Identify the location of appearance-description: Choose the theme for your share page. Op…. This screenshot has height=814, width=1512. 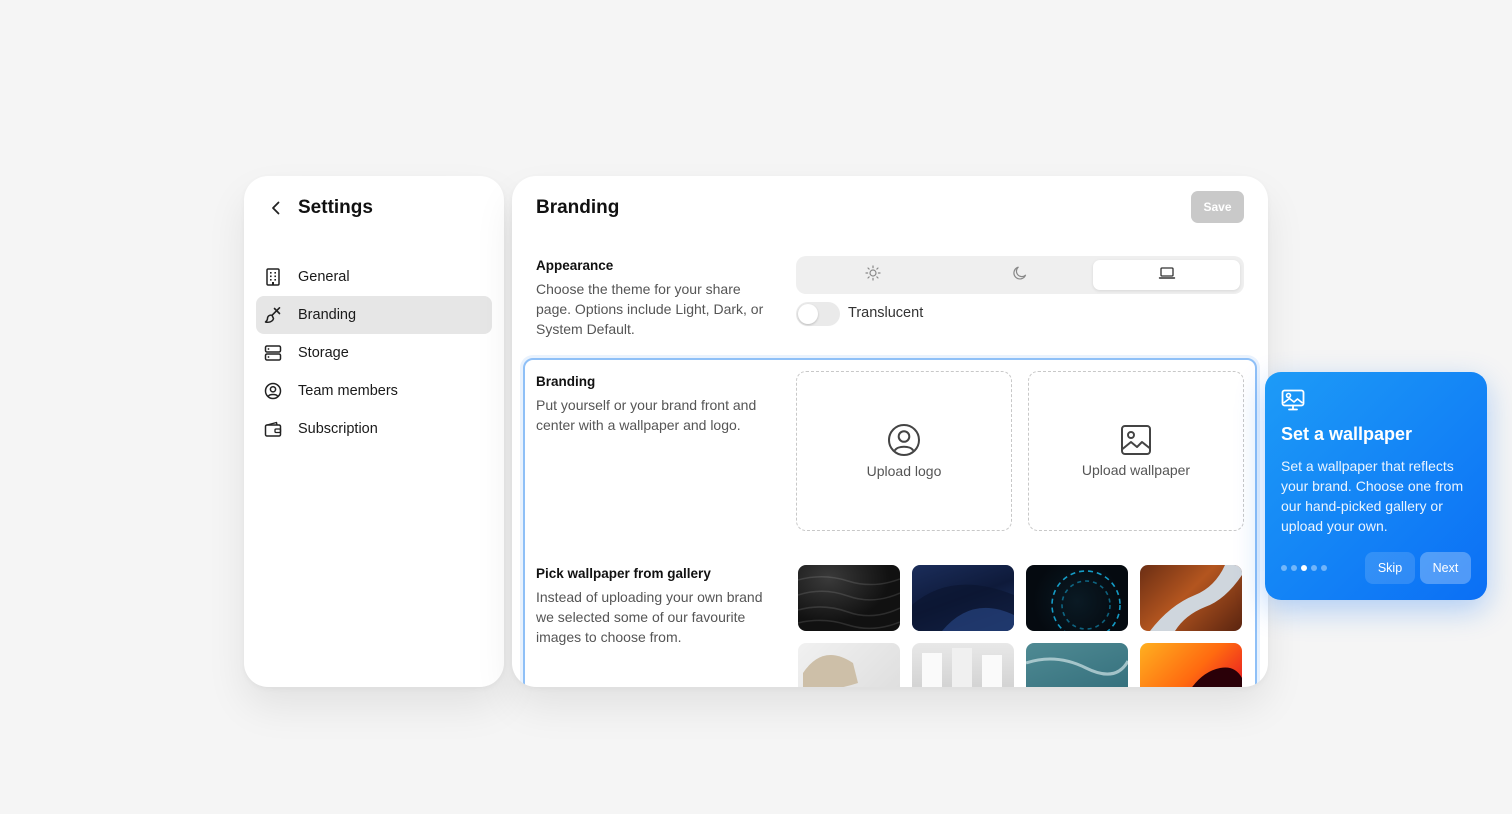
(650, 309).